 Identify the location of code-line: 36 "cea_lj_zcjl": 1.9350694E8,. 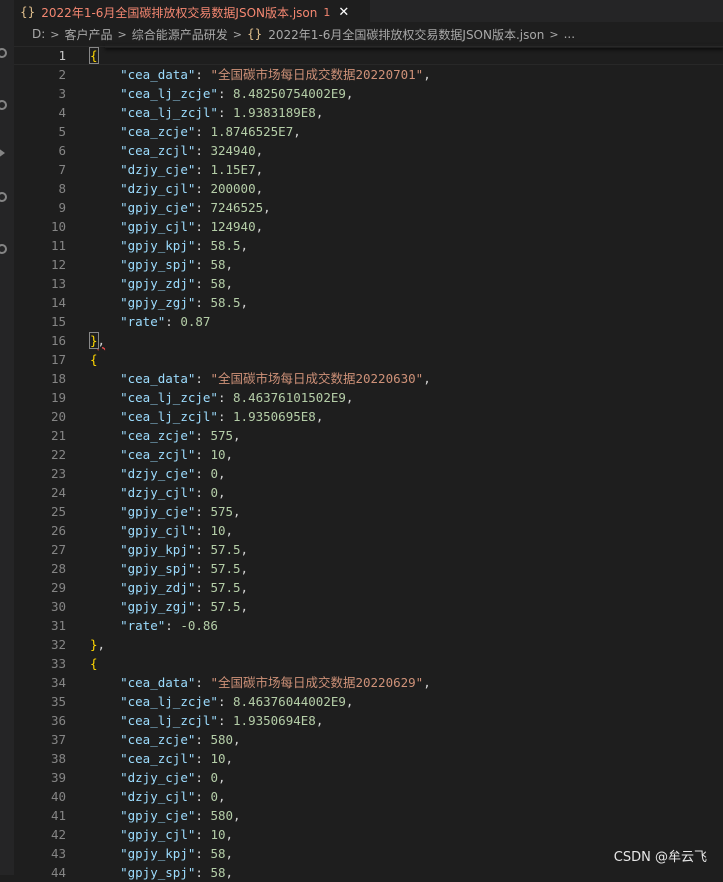
(368, 720).